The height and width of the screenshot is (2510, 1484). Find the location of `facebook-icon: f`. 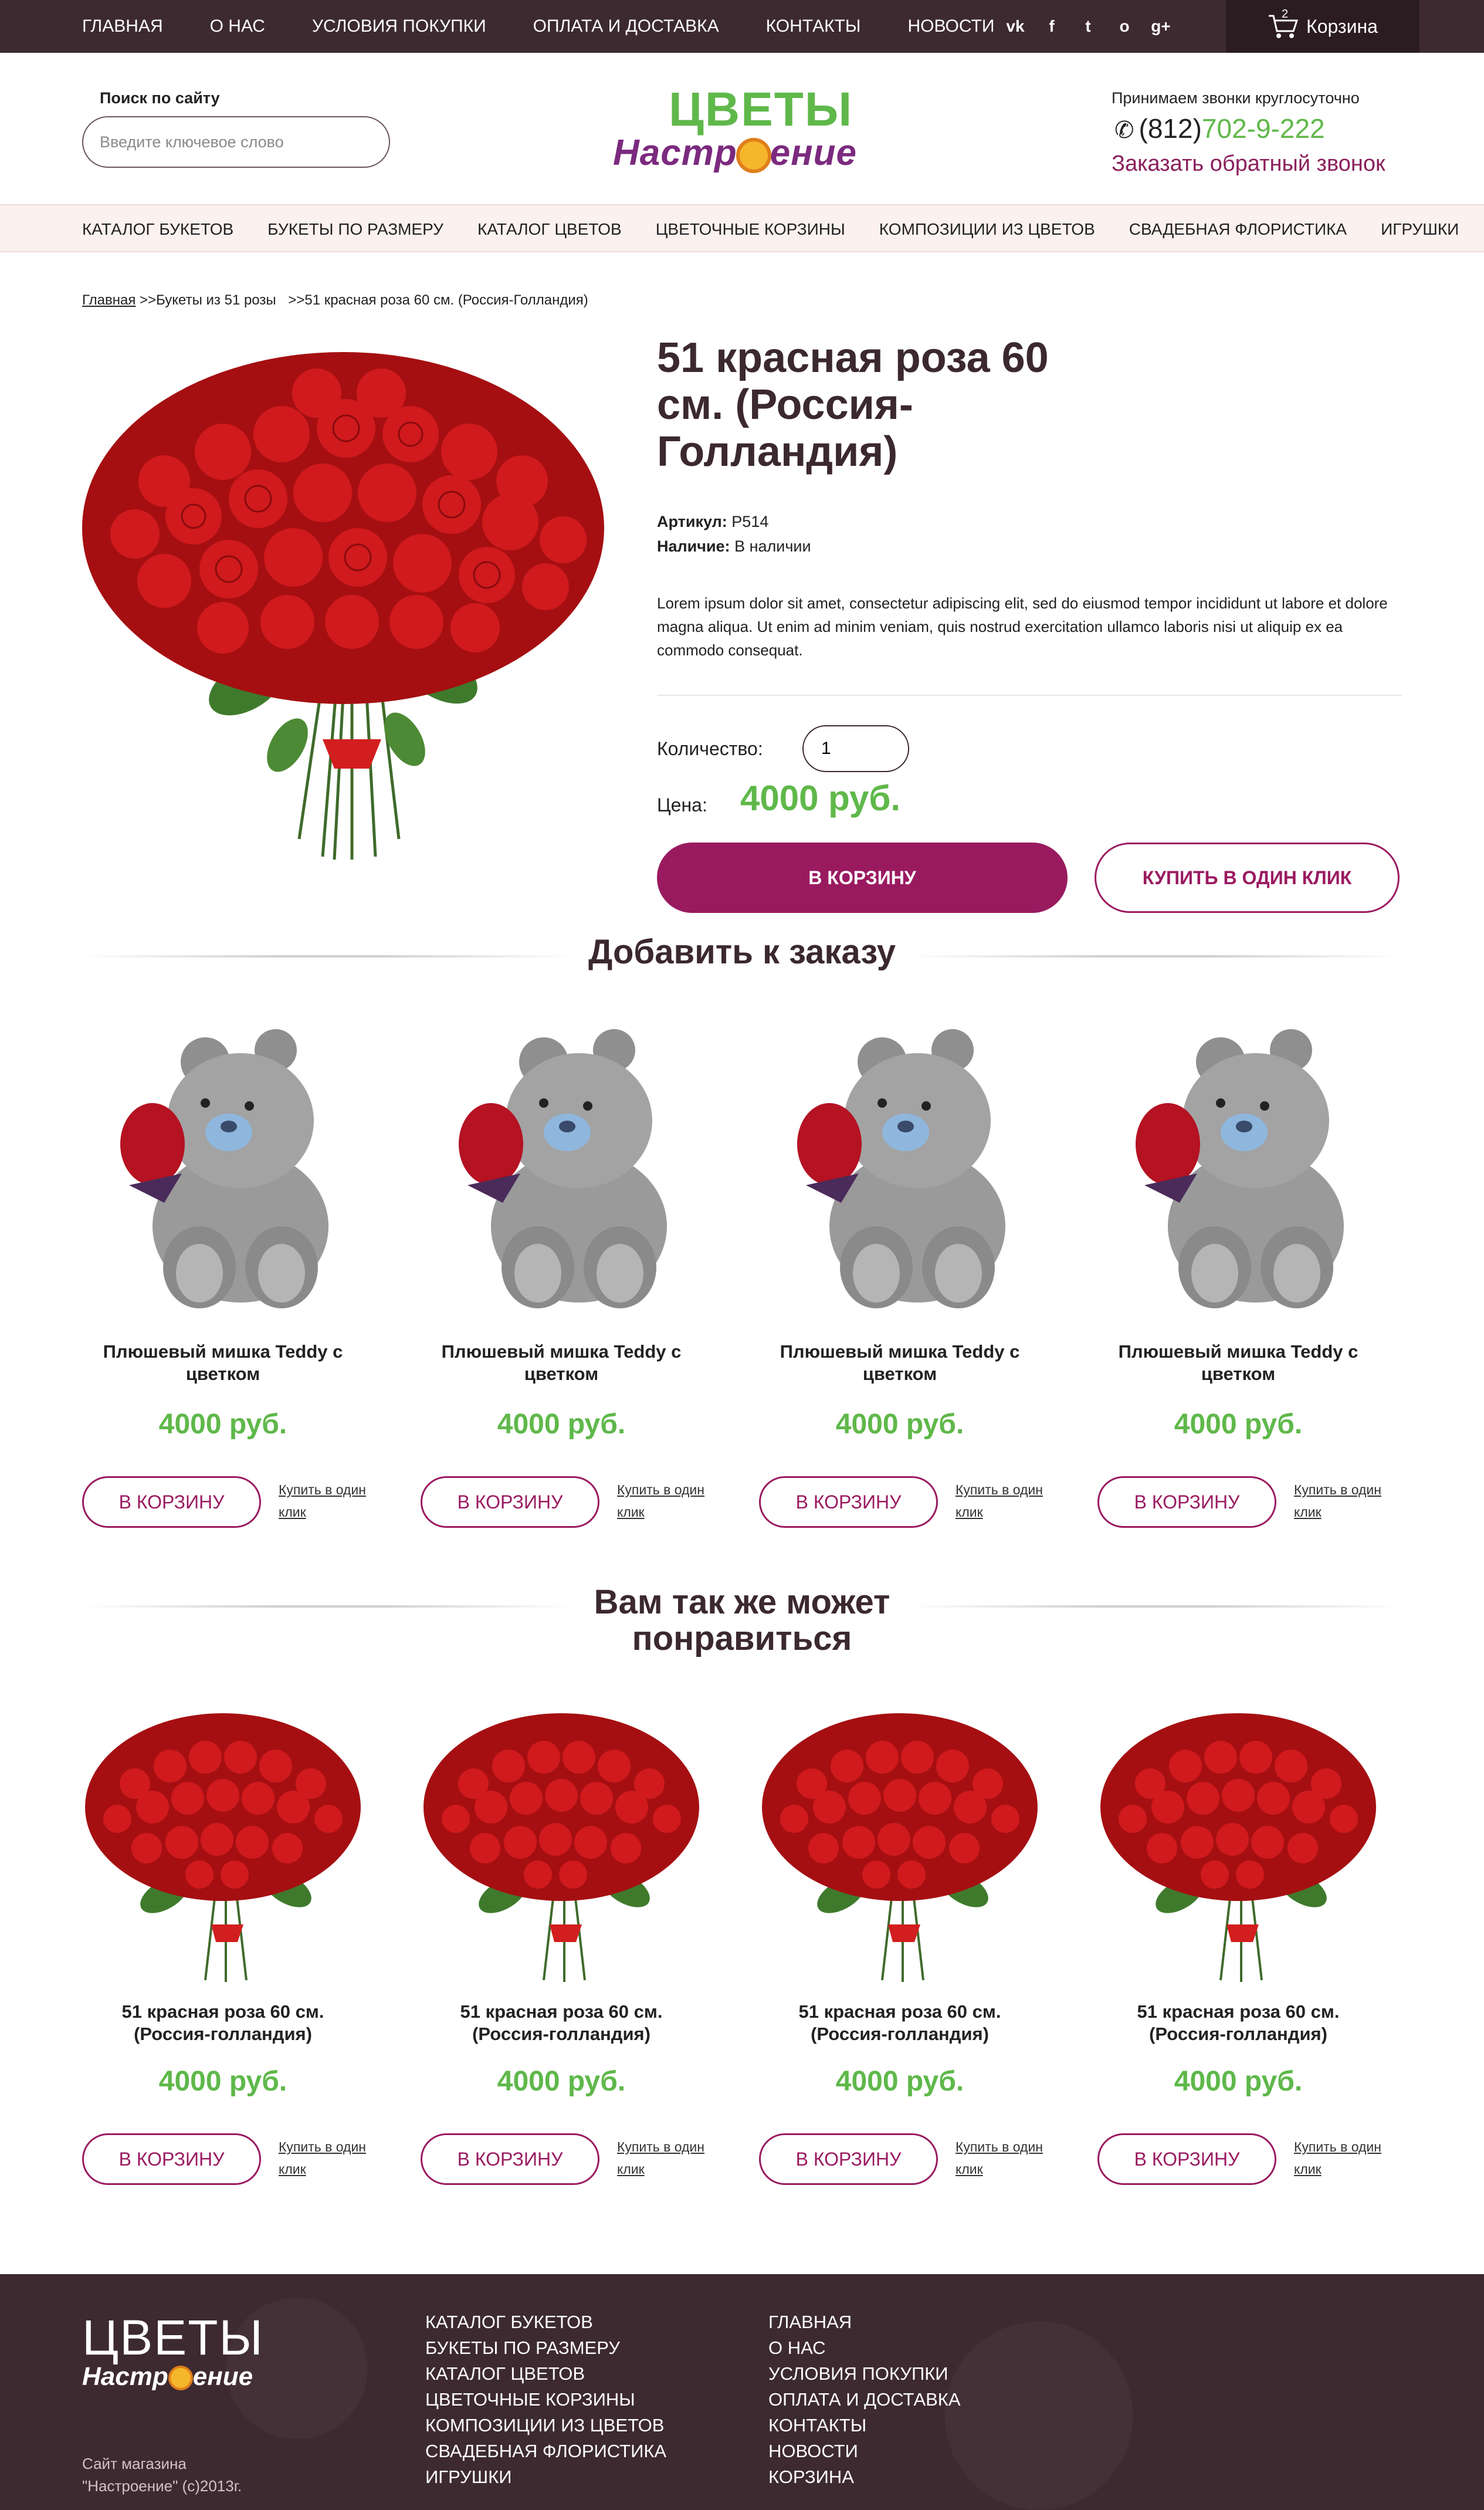

facebook-icon: f is located at coordinates (1052, 26).